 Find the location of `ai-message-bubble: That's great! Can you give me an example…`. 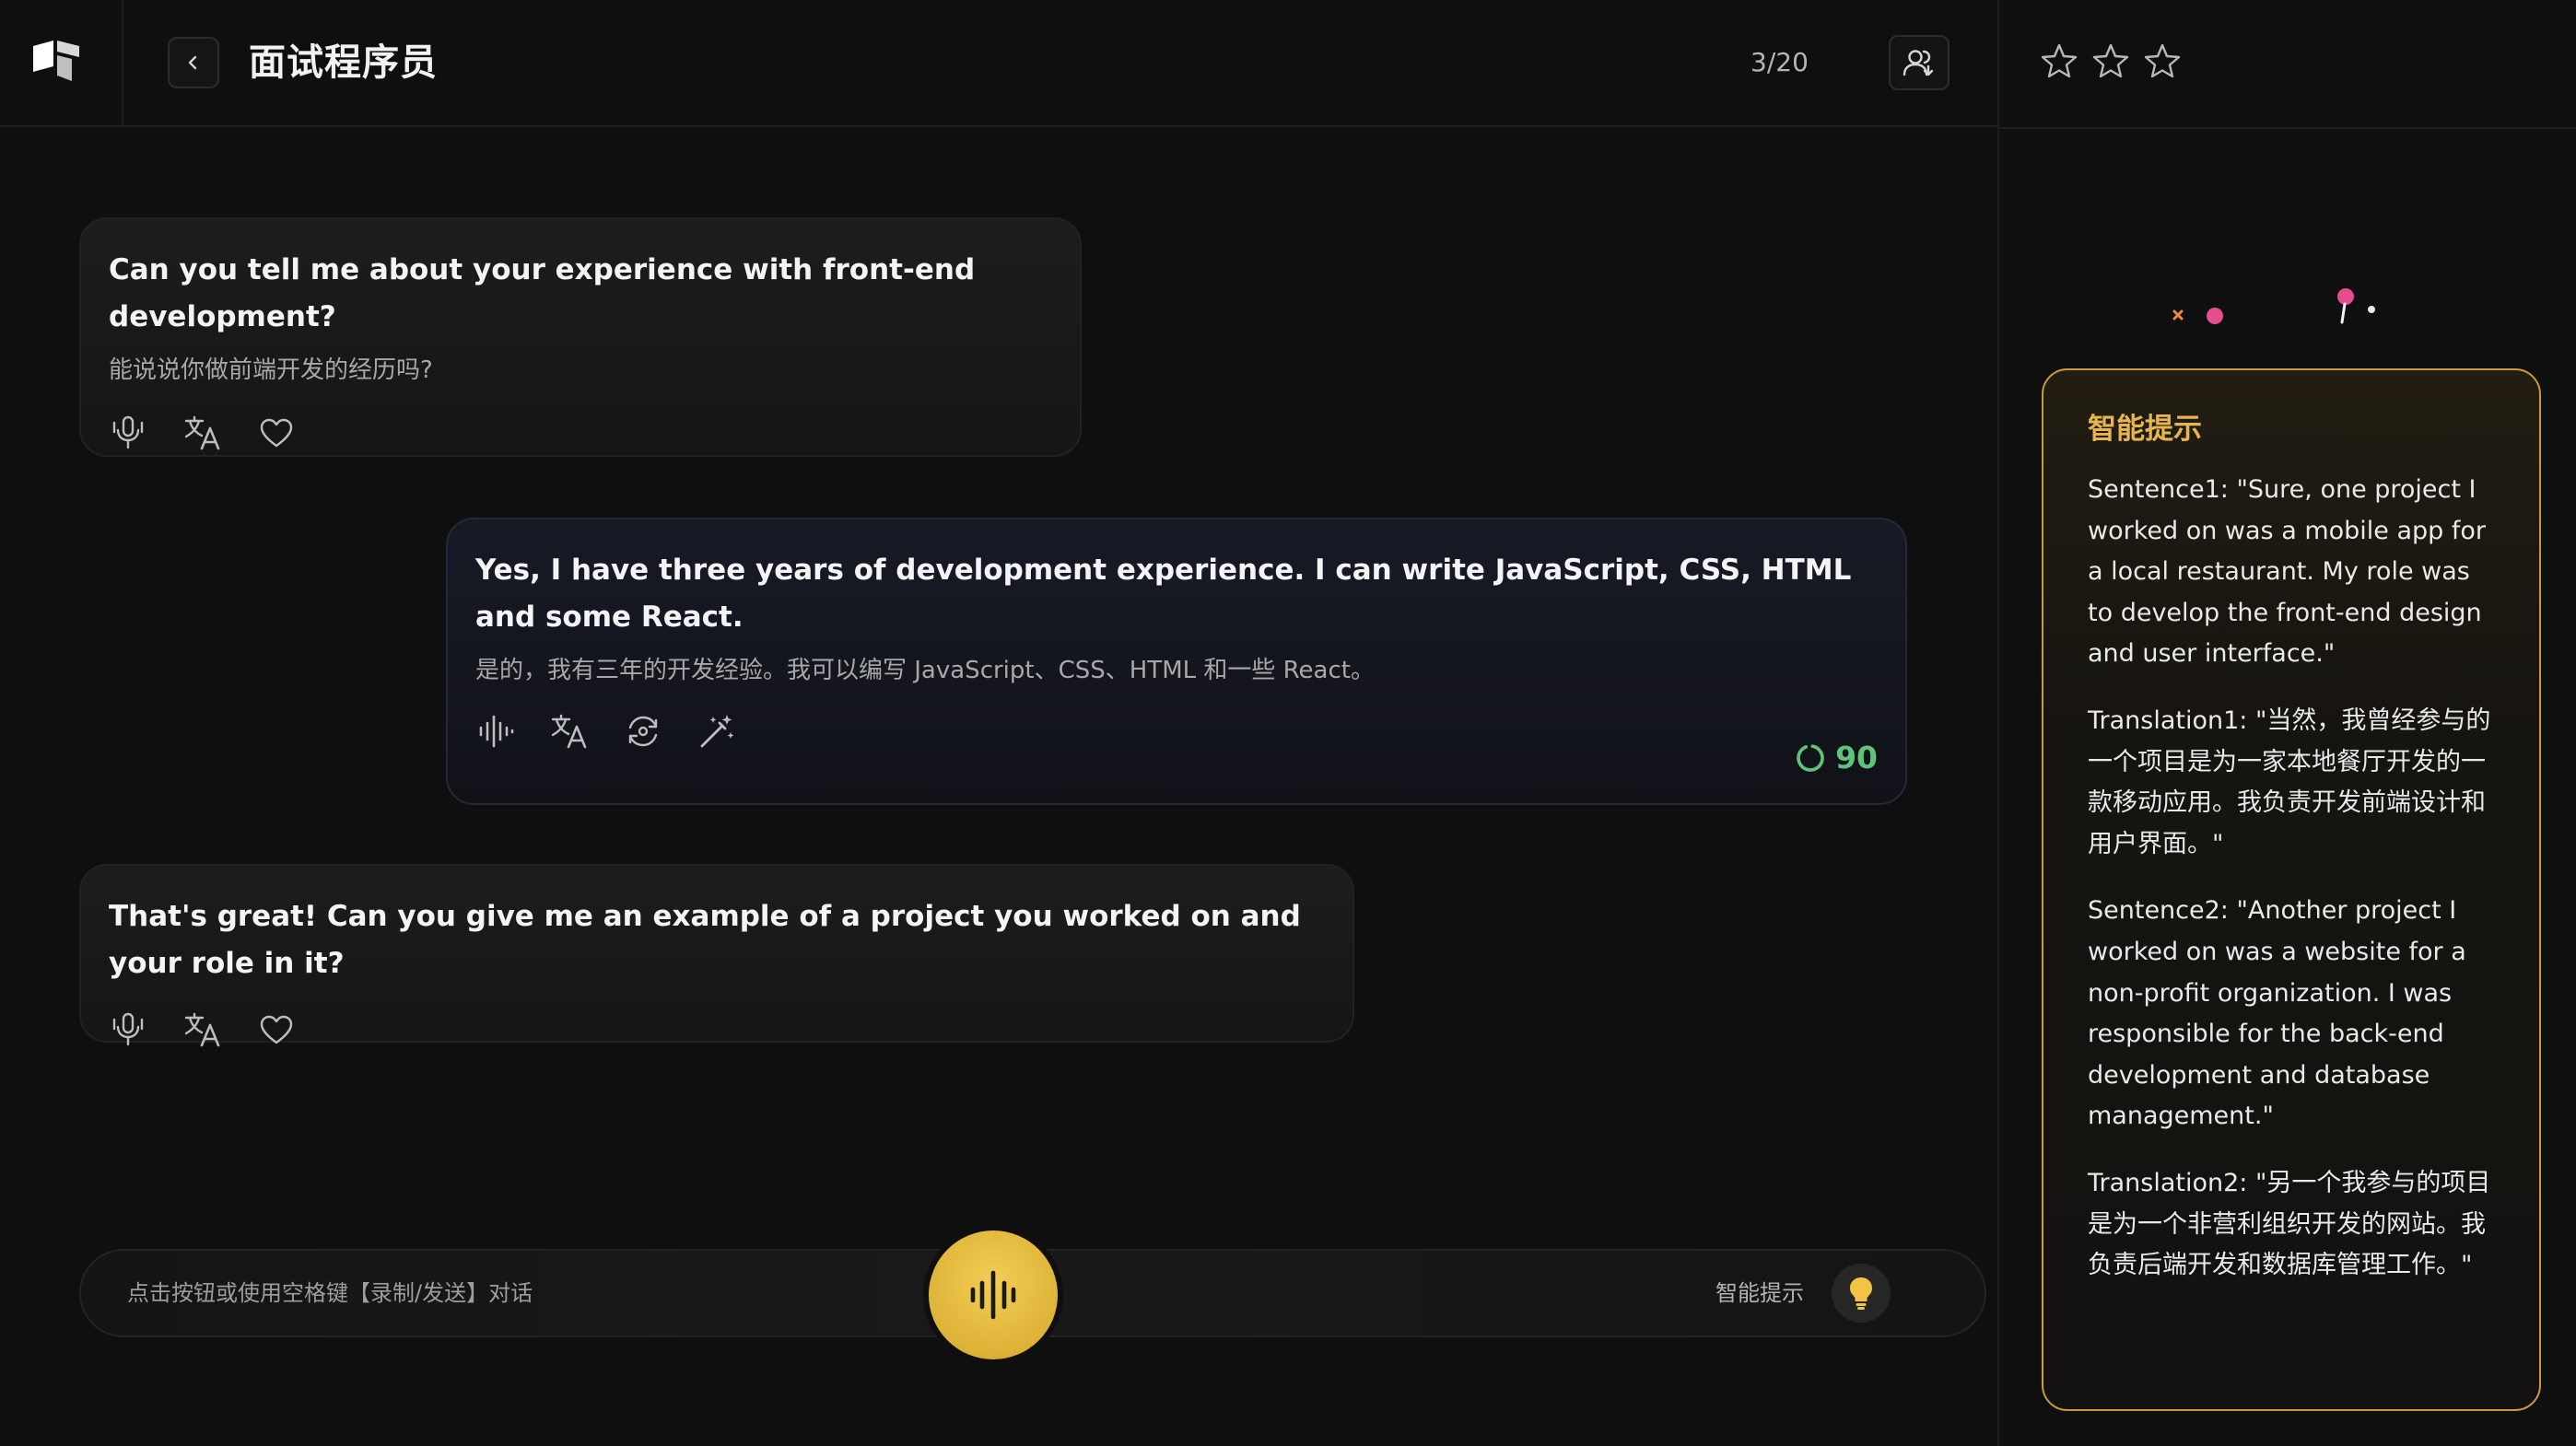

ai-message-bubble: That's great! Can you give me an example… is located at coordinates (716, 955).